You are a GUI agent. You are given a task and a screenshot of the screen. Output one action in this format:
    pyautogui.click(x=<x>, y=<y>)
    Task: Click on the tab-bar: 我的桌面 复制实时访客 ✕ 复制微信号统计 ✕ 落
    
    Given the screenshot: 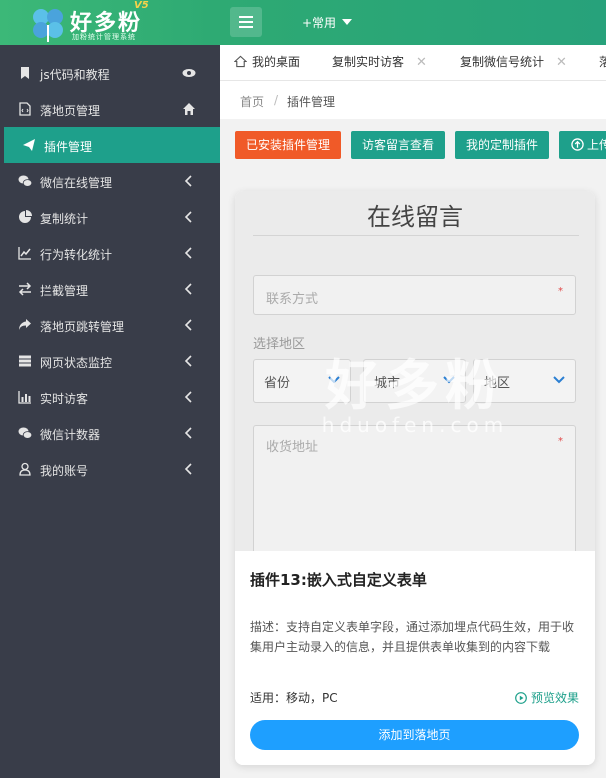 What is the action you would take?
    pyautogui.click(x=413, y=63)
    